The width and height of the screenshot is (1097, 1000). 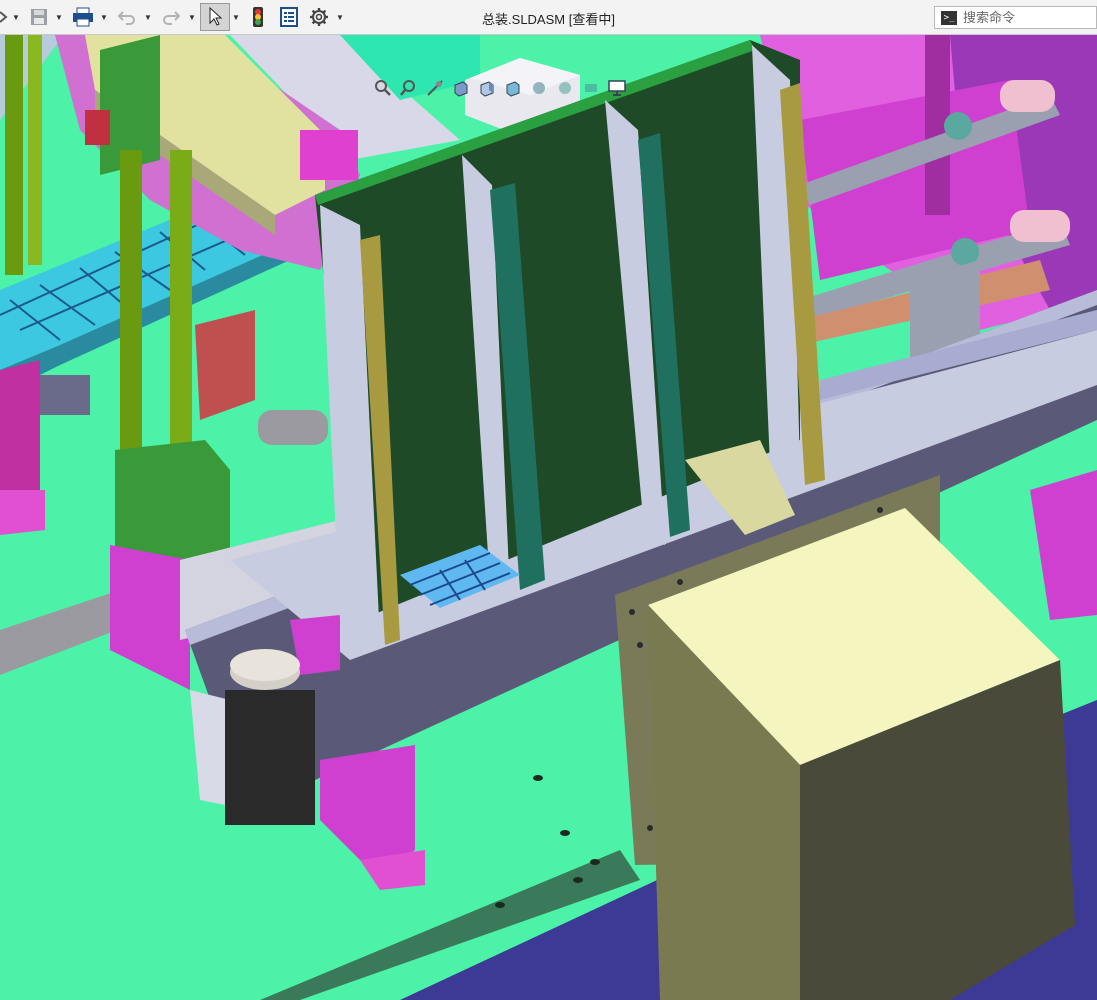 What do you see at coordinates (270, 757) in the screenshot?
I see `stepper-motor` at bounding box center [270, 757].